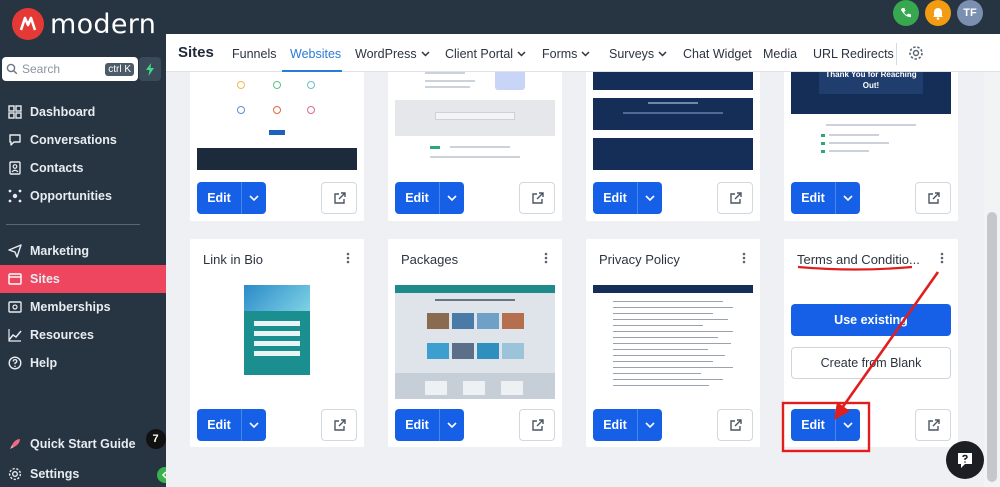 The height and width of the screenshot is (487, 1000). What do you see at coordinates (83, 473) in the screenshot?
I see `sidebar-item-settings: Settings` at bounding box center [83, 473].